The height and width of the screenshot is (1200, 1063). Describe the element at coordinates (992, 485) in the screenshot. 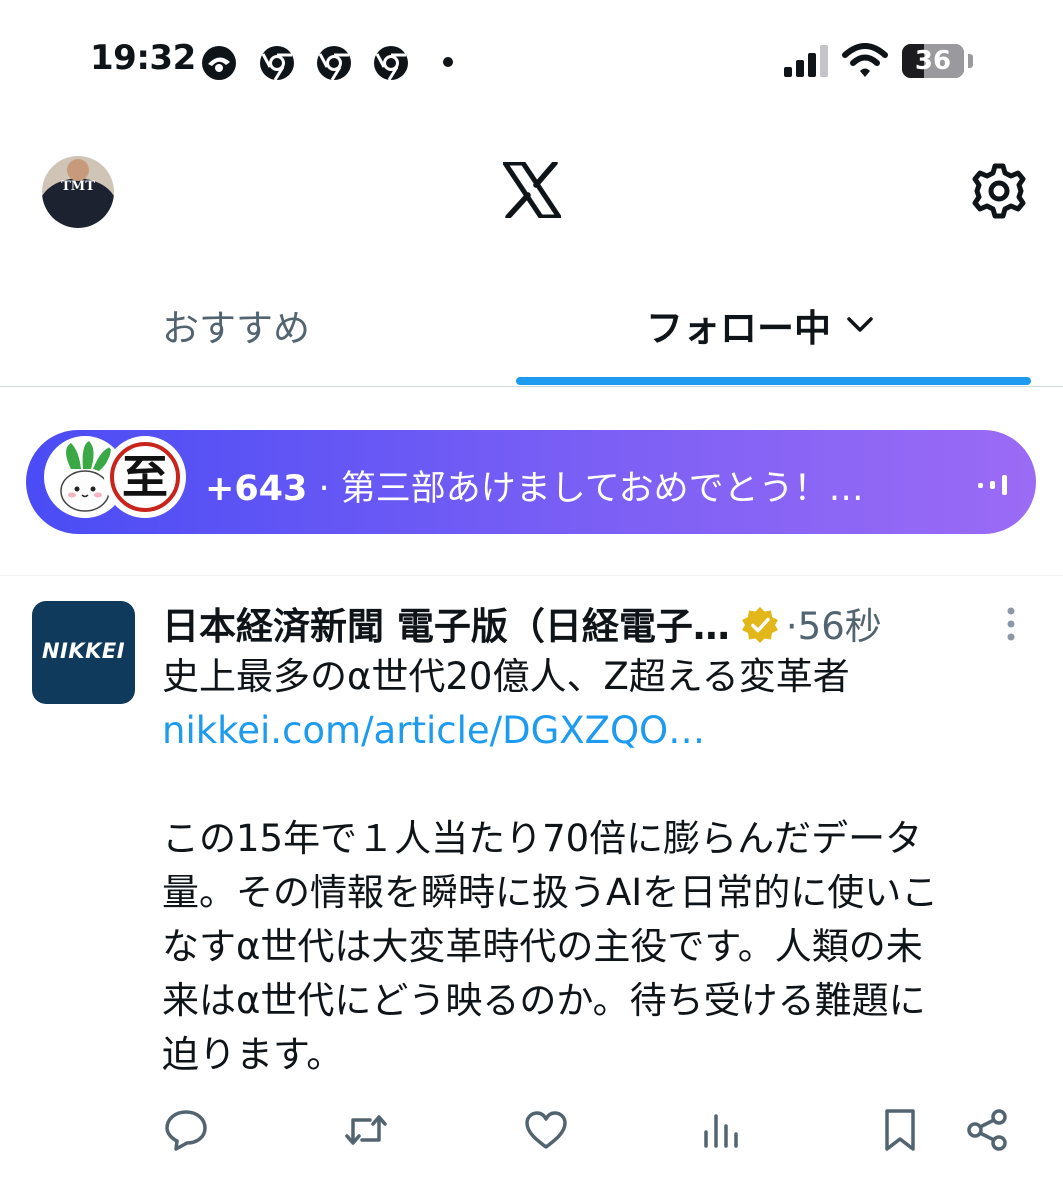

I see `audio-wave-icon` at that location.